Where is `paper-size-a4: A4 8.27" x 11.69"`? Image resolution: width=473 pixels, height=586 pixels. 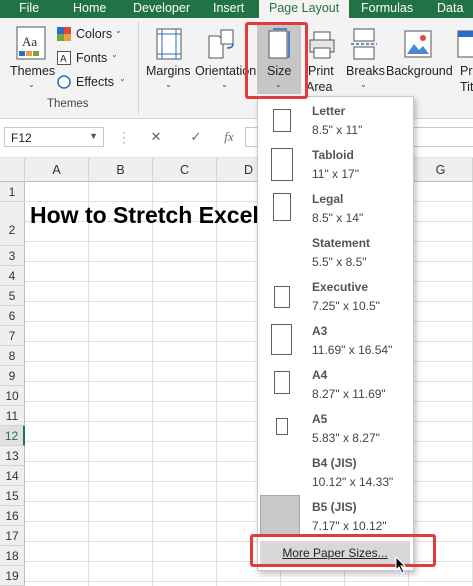 paper-size-a4: A4 8.27" x 11.69" is located at coordinates (335, 387).